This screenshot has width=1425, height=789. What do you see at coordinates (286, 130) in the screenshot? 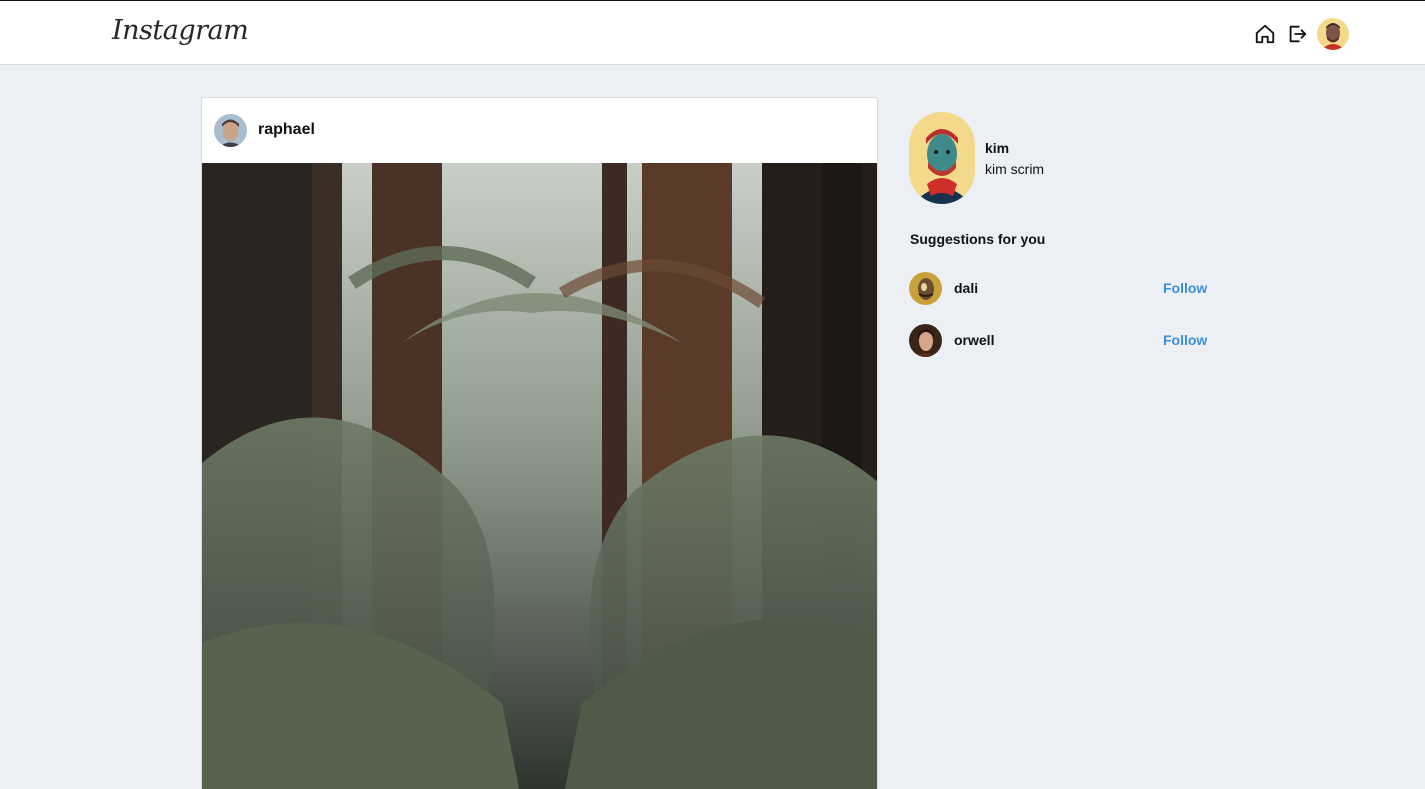
I see `post-author-username: raphael` at bounding box center [286, 130].